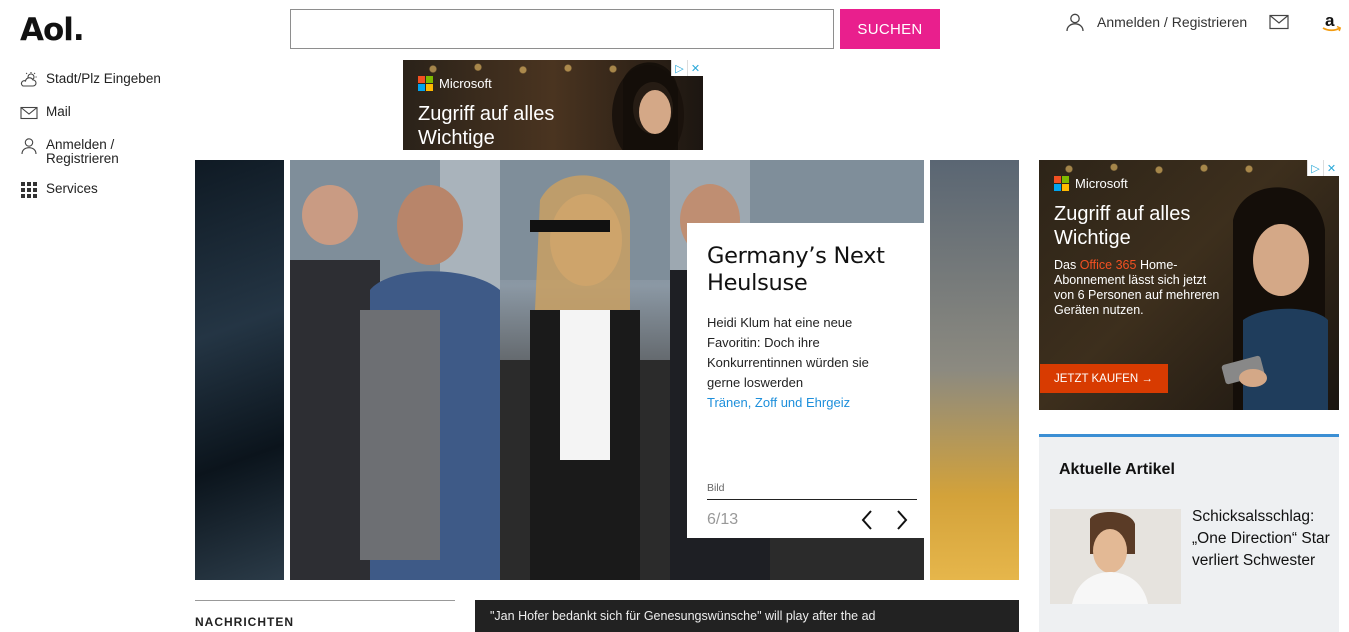 The width and height of the screenshot is (1349, 632). I want to click on section-heading: Aktuelle Artikel, so click(1117, 469).